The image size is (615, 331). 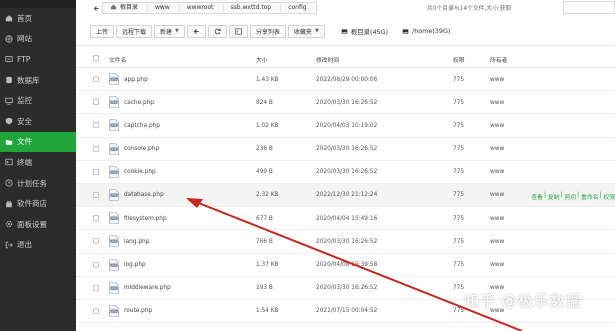 What do you see at coordinates (38, 224) in the screenshot?
I see `sidebar-item-10: 面板设置` at bounding box center [38, 224].